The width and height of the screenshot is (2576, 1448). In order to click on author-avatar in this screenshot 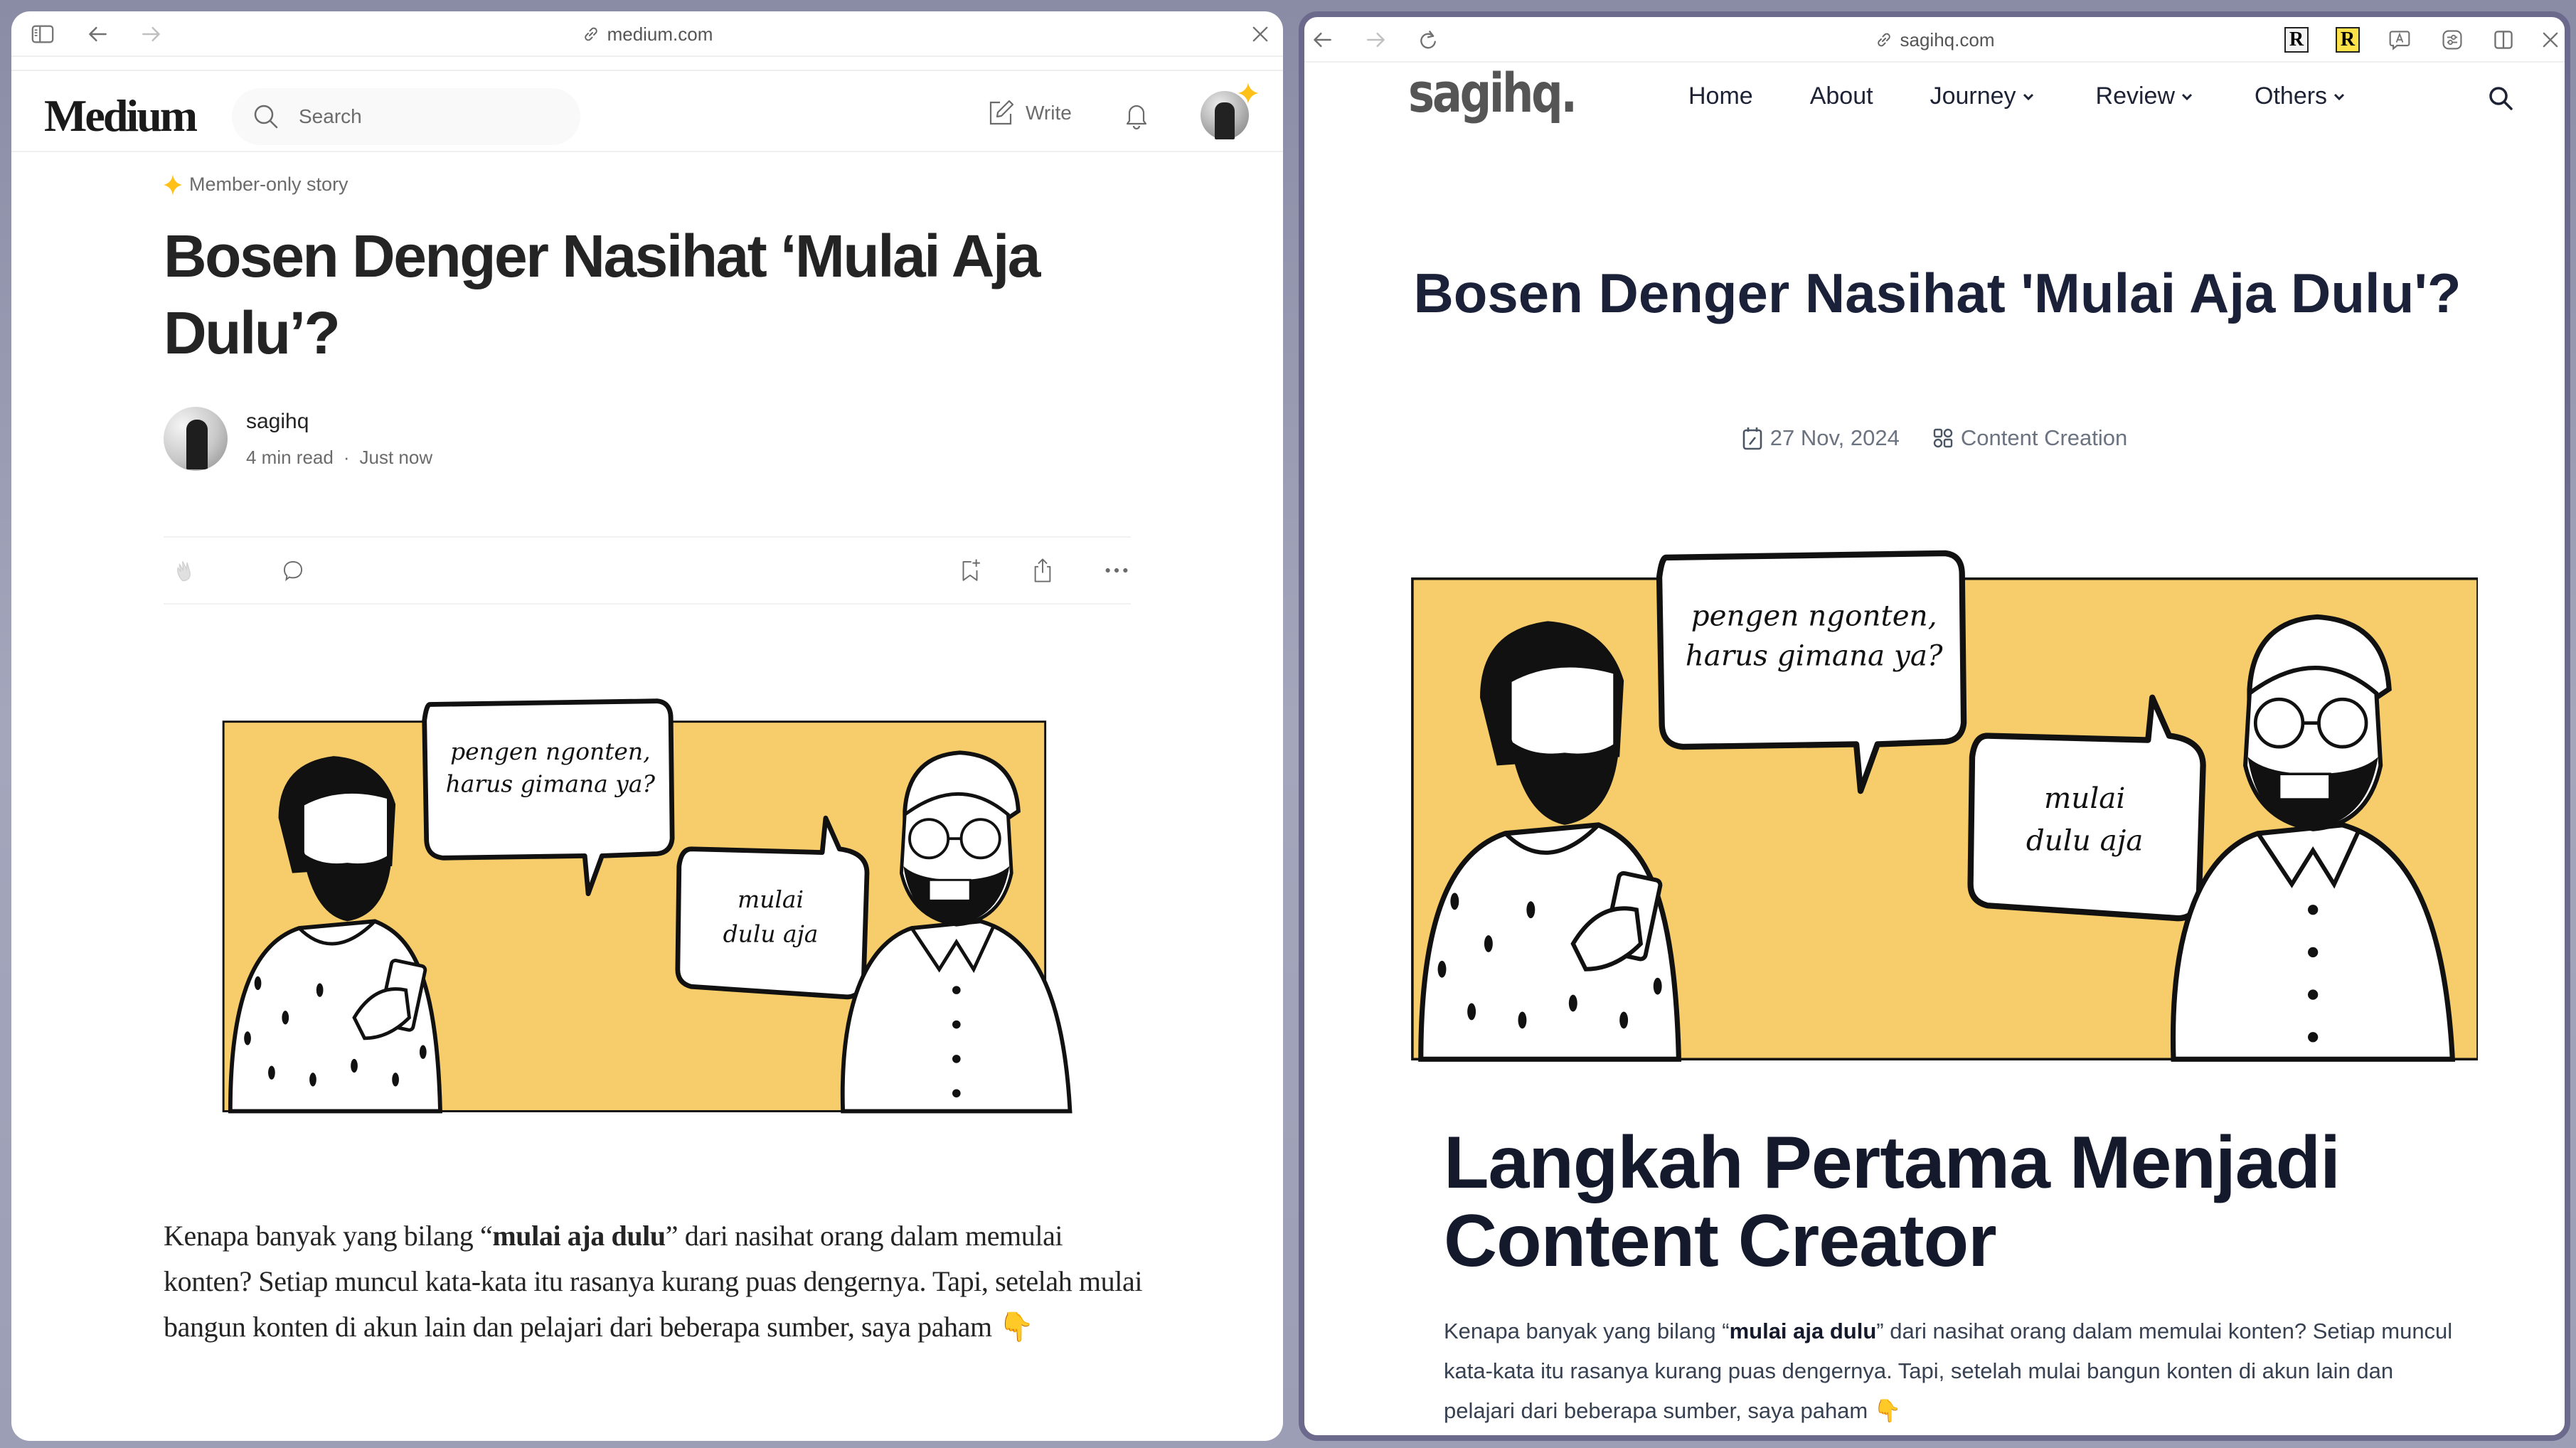, I will do `click(196, 439)`.